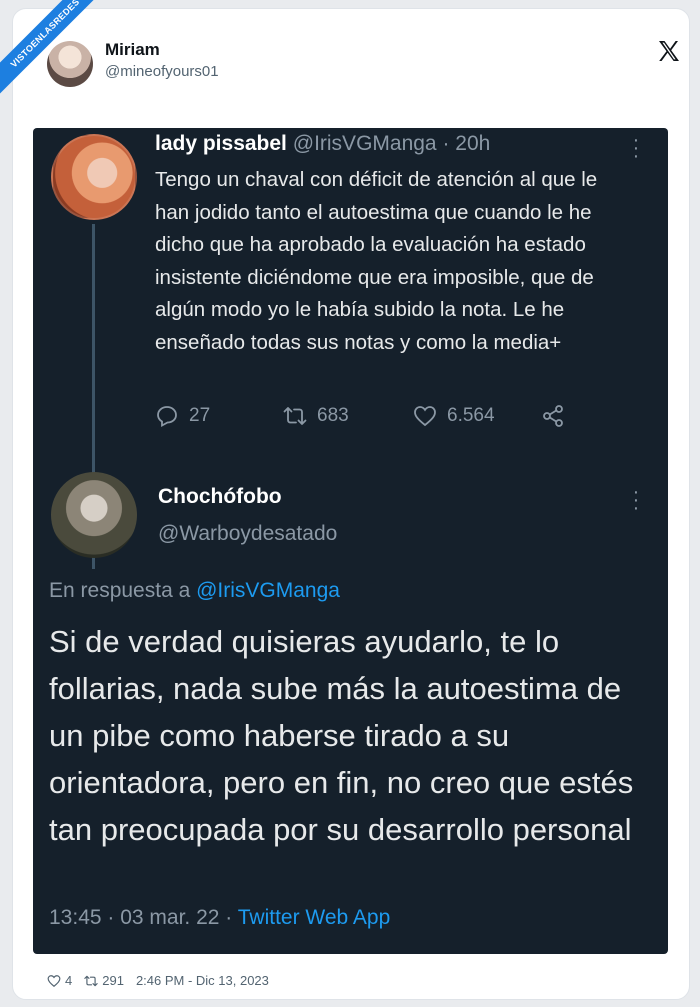 The image size is (700, 1007). I want to click on author-avatar, so click(70, 64).